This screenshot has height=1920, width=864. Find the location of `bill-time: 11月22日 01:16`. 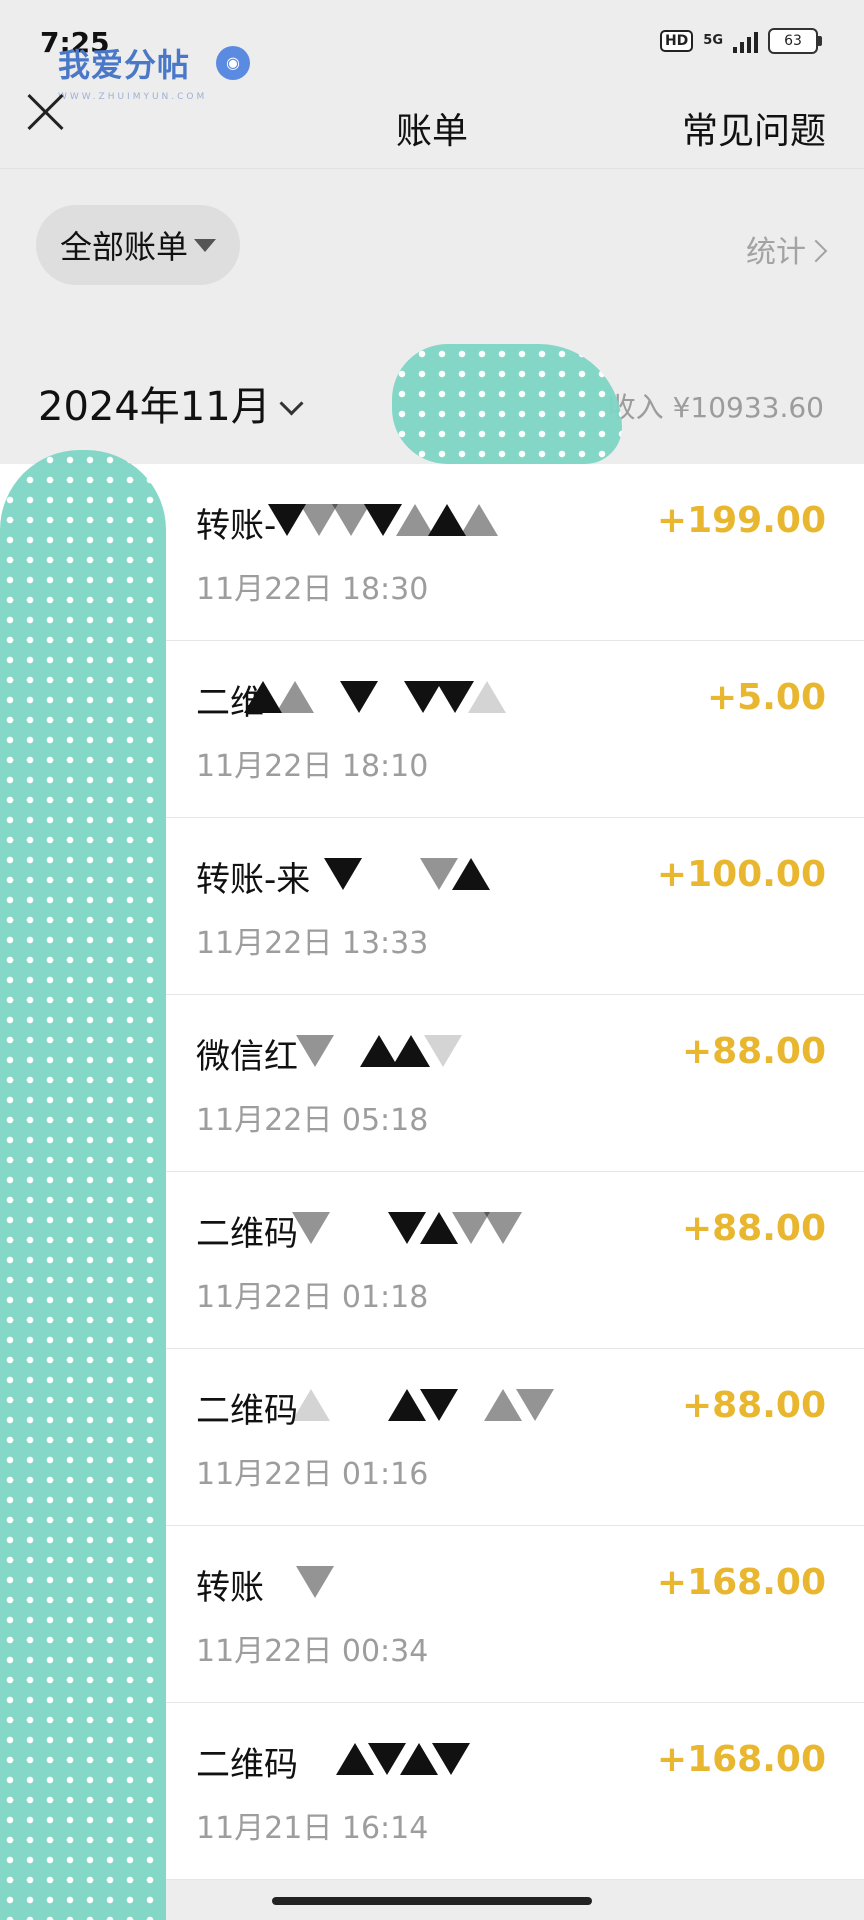

bill-time: 11月22日 01:16 is located at coordinates (312, 1474).